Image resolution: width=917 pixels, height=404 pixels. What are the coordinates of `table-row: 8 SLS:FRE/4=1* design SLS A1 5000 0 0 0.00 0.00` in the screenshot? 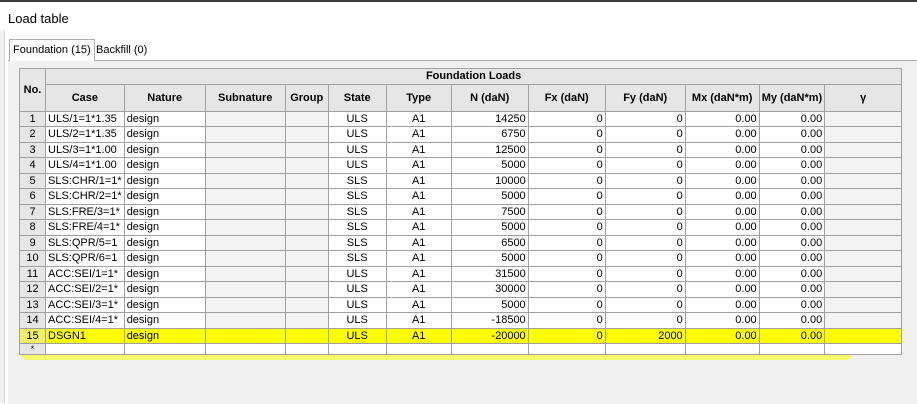 It's located at (461, 227).